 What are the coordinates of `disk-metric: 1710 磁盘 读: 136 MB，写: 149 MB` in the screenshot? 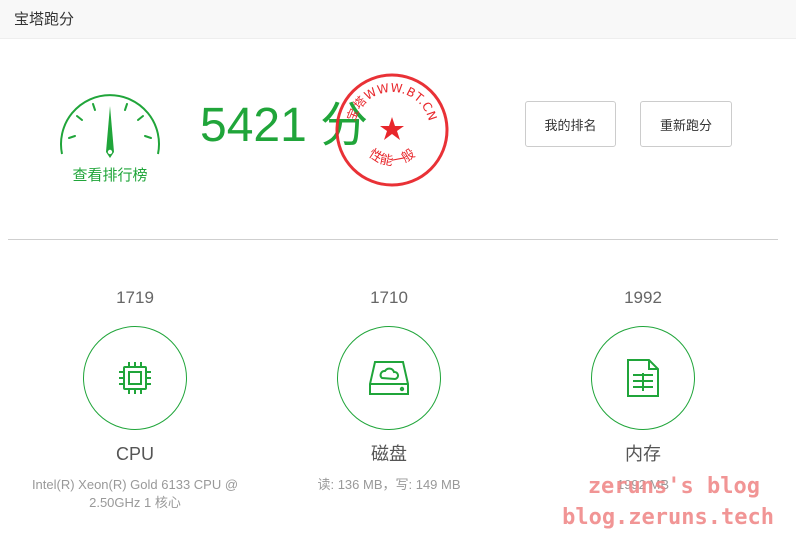 It's located at (389, 390).